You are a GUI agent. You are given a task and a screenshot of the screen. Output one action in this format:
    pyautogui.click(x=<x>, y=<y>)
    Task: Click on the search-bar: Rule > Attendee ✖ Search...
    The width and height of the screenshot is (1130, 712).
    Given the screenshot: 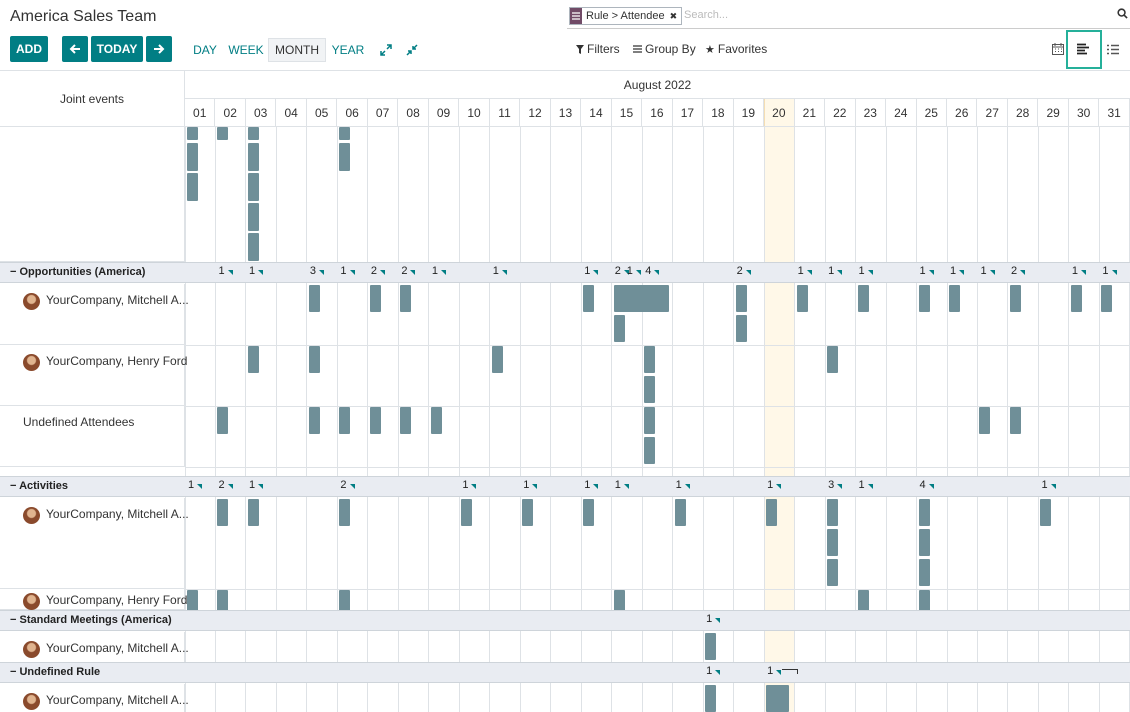 What is the action you would take?
    pyautogui.click(x=848, y=17)
    